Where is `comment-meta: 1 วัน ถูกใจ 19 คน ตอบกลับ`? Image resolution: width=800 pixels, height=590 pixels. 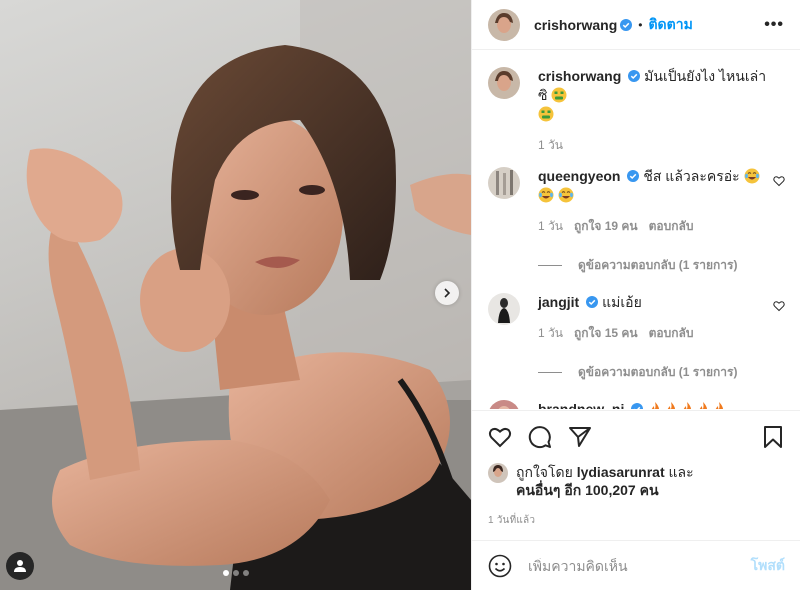 comment-meta: 1 วัน ถูกใจ 19 คน ตอบกลับ is located at coordinates (652, 226).